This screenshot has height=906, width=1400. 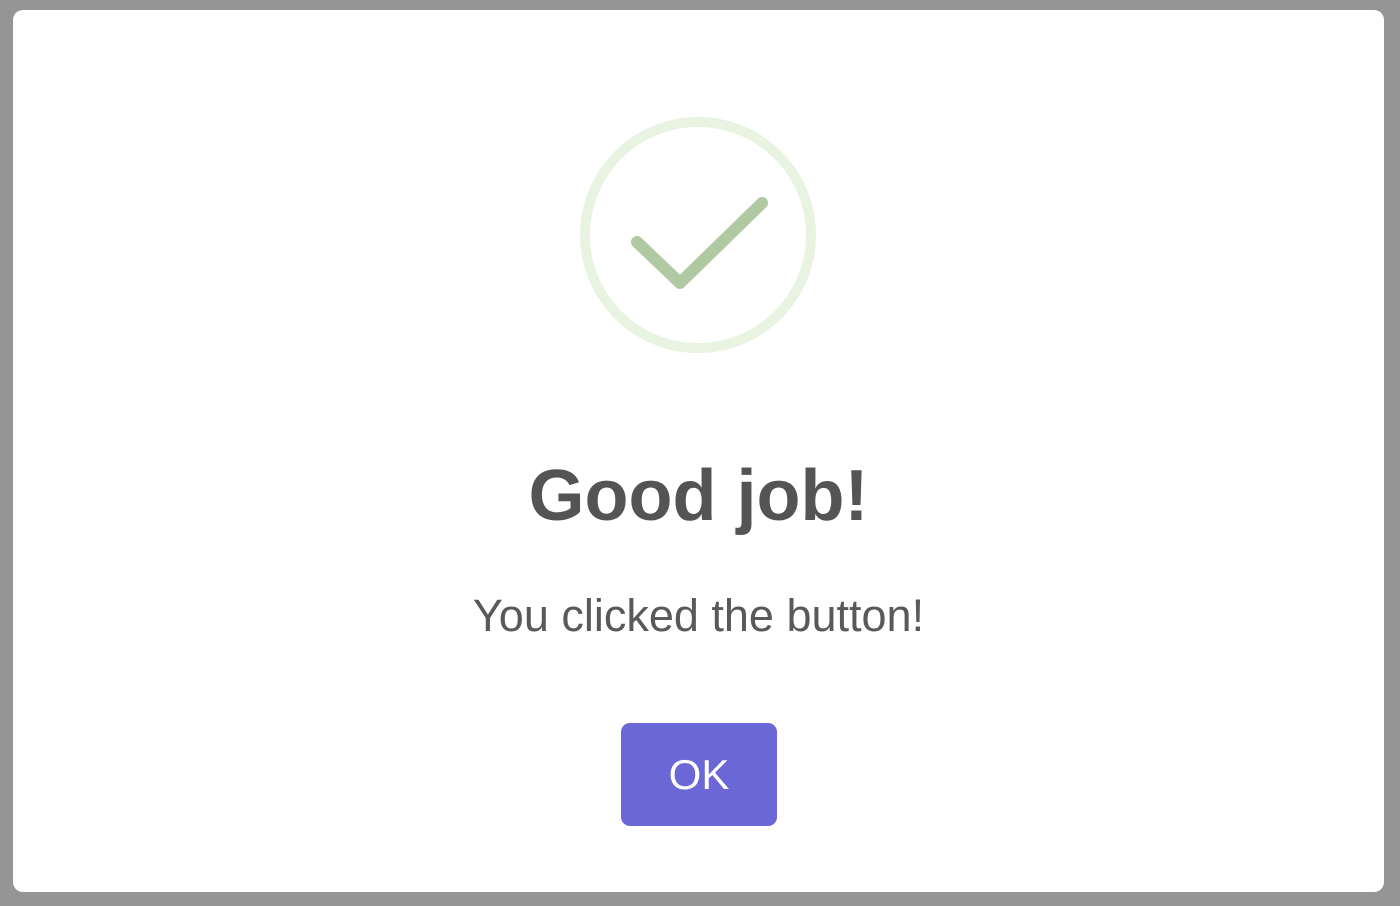 What do you see at coordinates (698, 615) in the screenshot?
I see `dialog-message: You clicked the button!` at bounding box center [698, 615].